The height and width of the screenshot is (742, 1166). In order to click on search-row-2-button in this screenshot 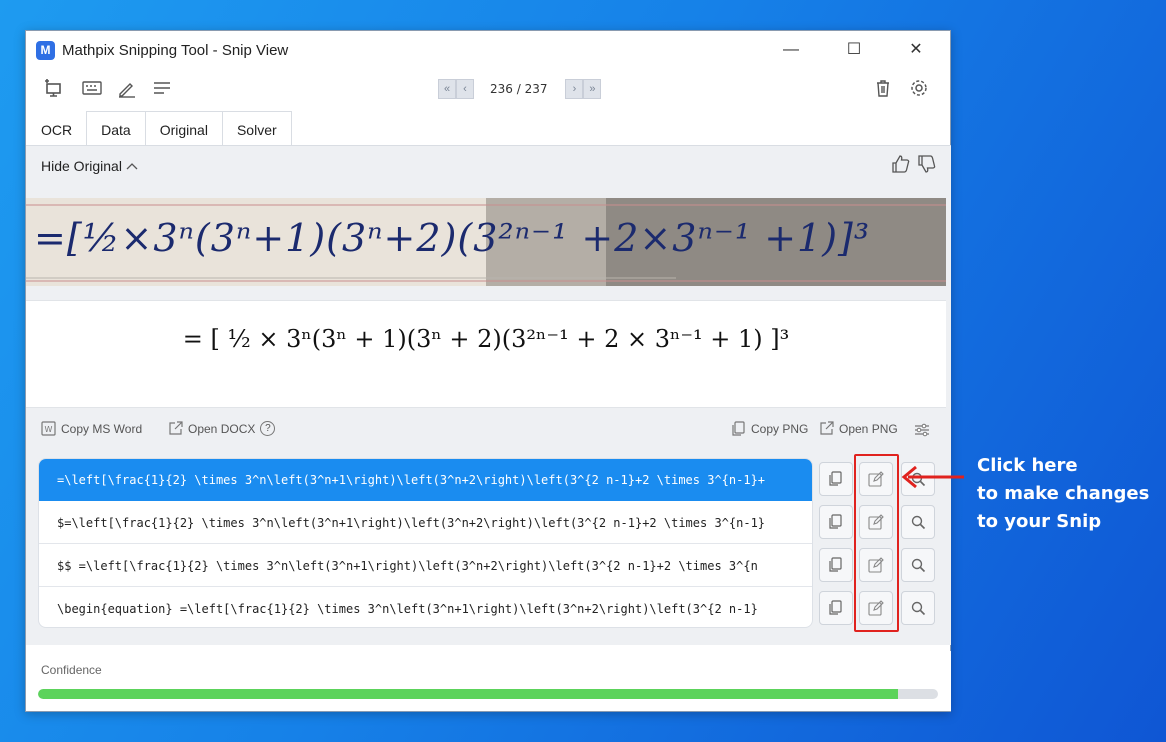, I will do `click(918, 522)`.